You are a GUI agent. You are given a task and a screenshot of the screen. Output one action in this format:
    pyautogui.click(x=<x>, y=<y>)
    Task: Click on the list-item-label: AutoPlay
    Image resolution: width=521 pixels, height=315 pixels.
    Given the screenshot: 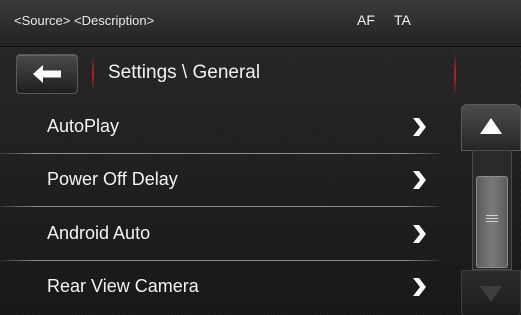 What is the action you would take?
    pyautogui.click(x=83, y=126)
    